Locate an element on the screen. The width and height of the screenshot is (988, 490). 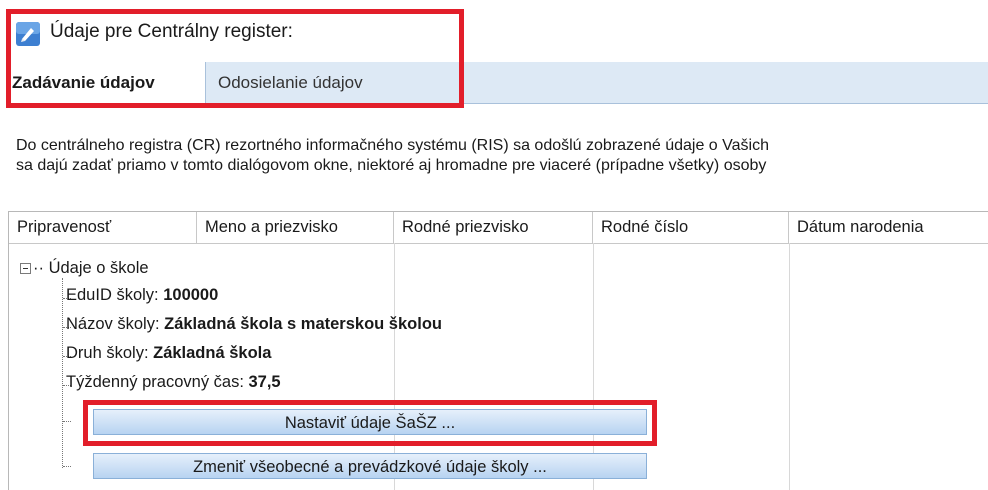
collapse-icon is located at coordinates (25, 269).